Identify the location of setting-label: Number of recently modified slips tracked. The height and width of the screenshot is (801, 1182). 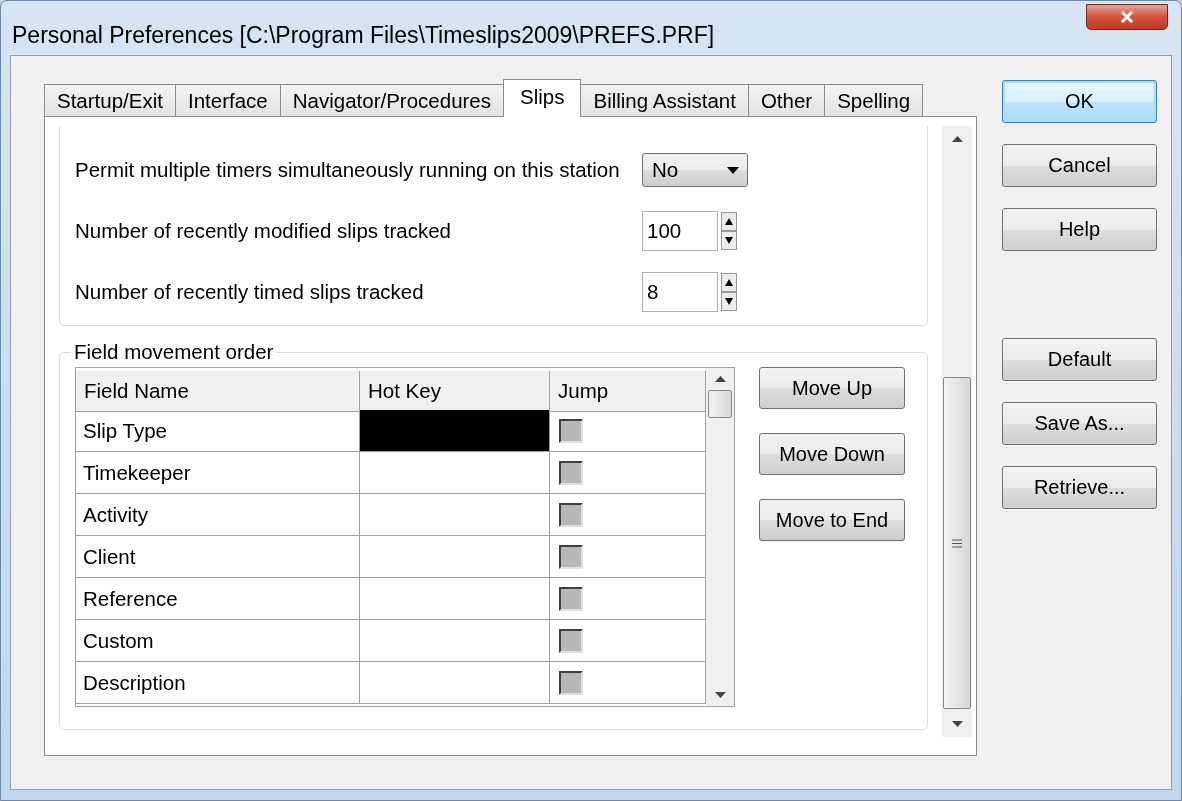
(263, 231).